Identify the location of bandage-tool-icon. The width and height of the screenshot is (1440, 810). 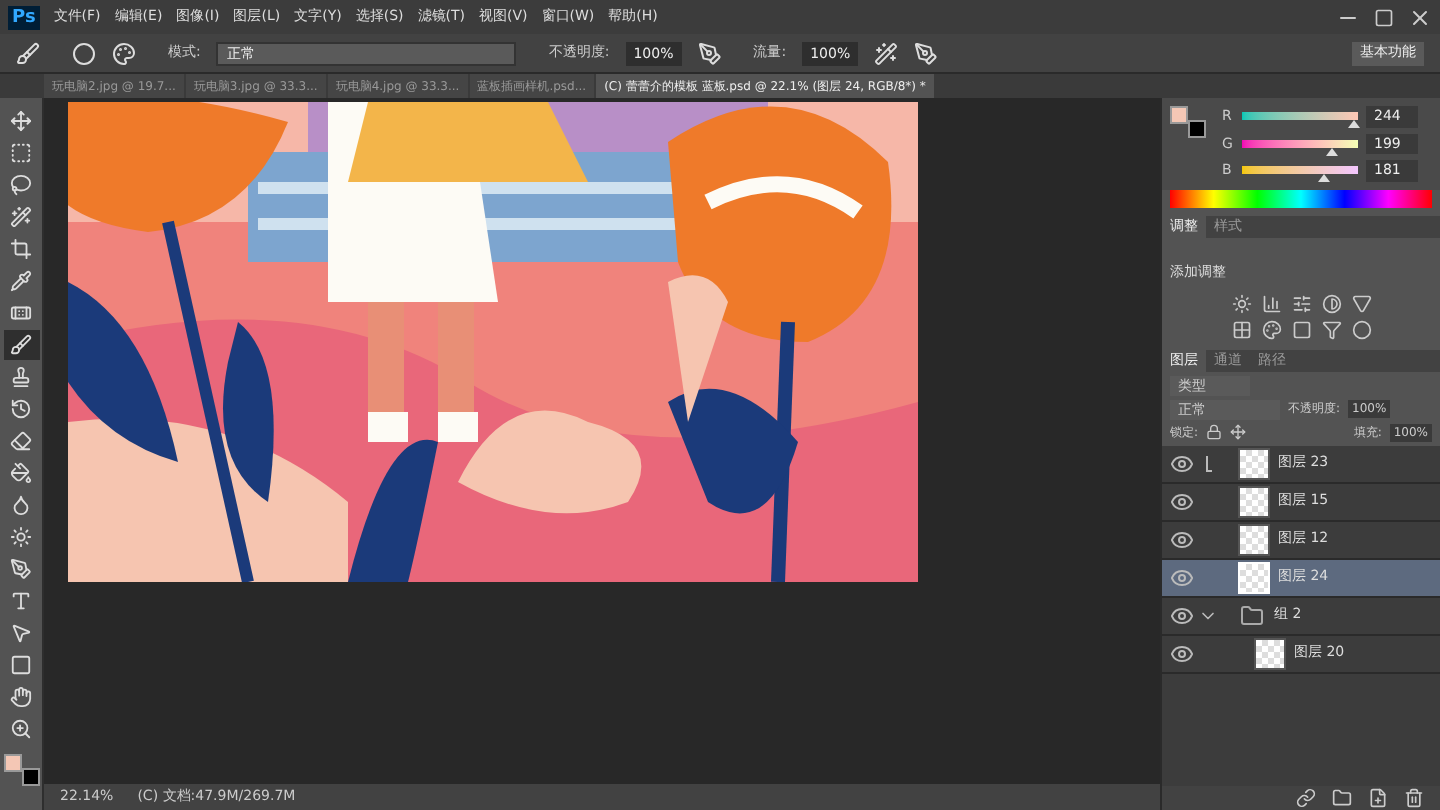
(21, 313).